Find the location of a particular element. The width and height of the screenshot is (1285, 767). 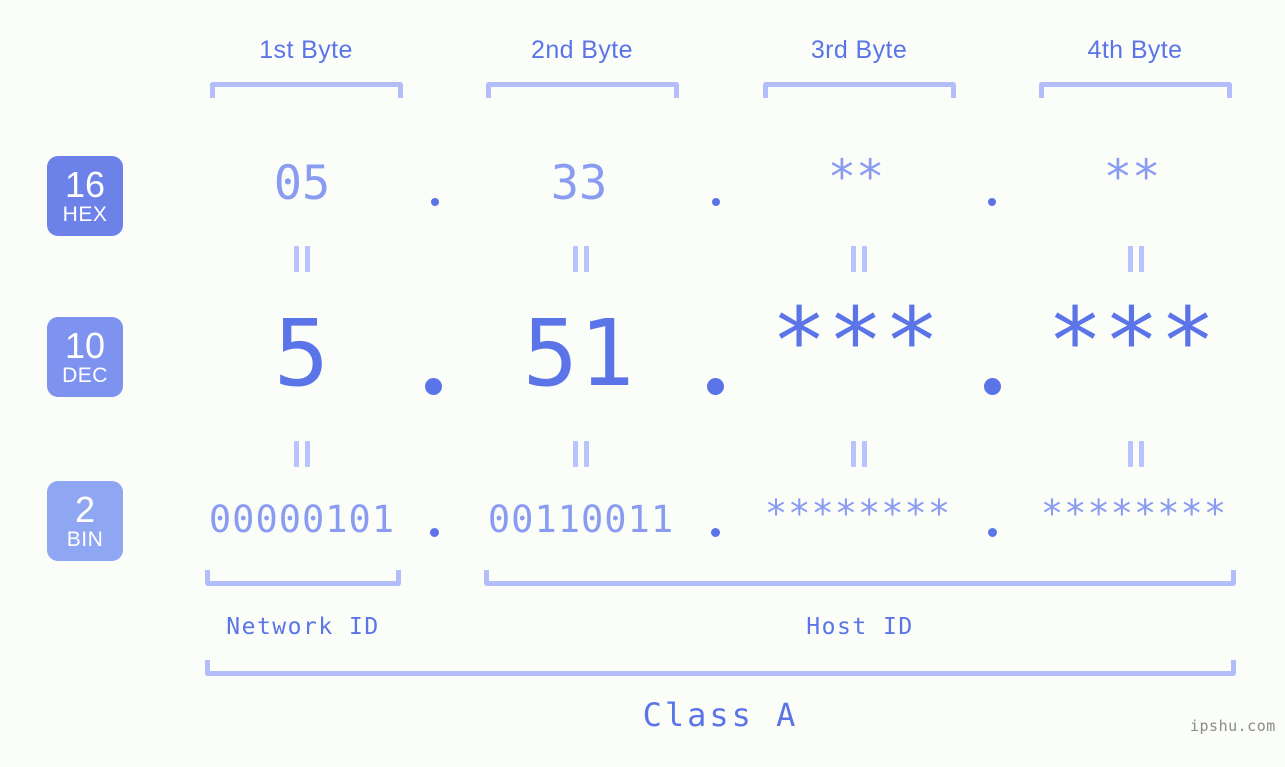

dec-byte-2-value: 51 is located at coordinates (579, 353).